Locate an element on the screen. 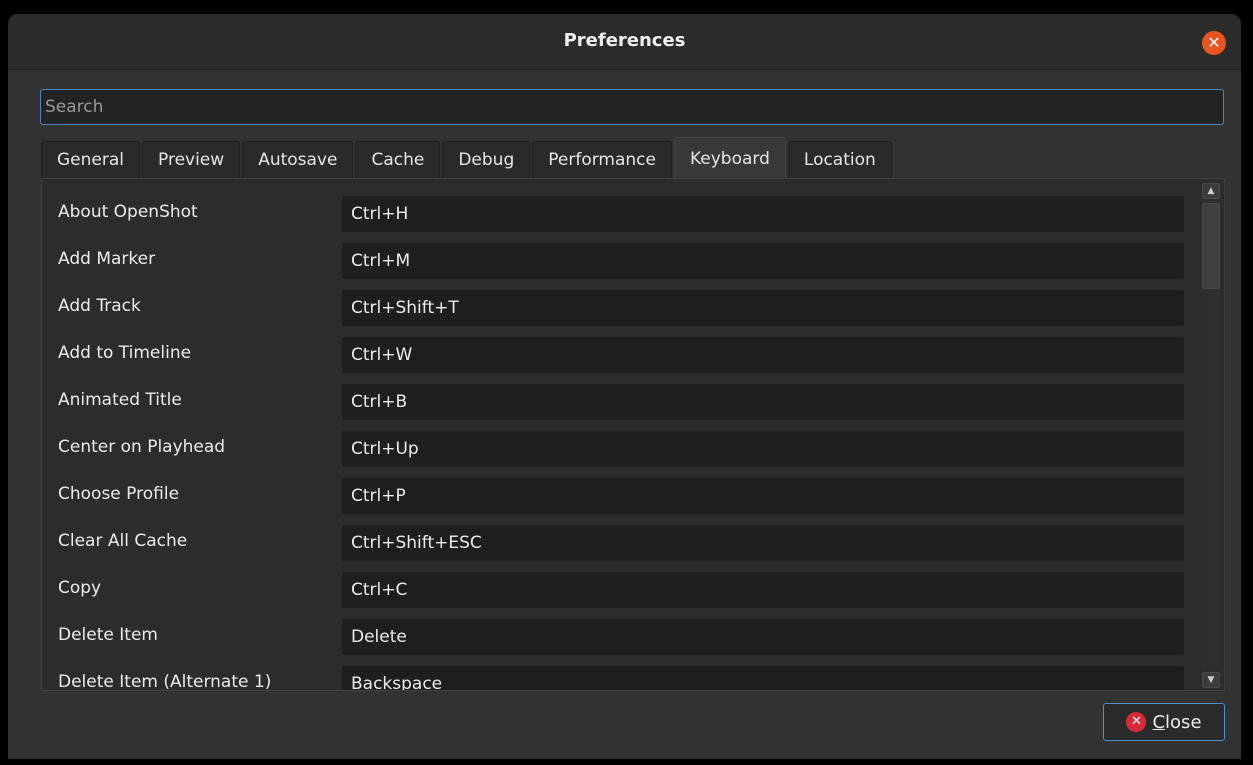  shortcut-row: About OpenShot is located at coordinates (617, 214).